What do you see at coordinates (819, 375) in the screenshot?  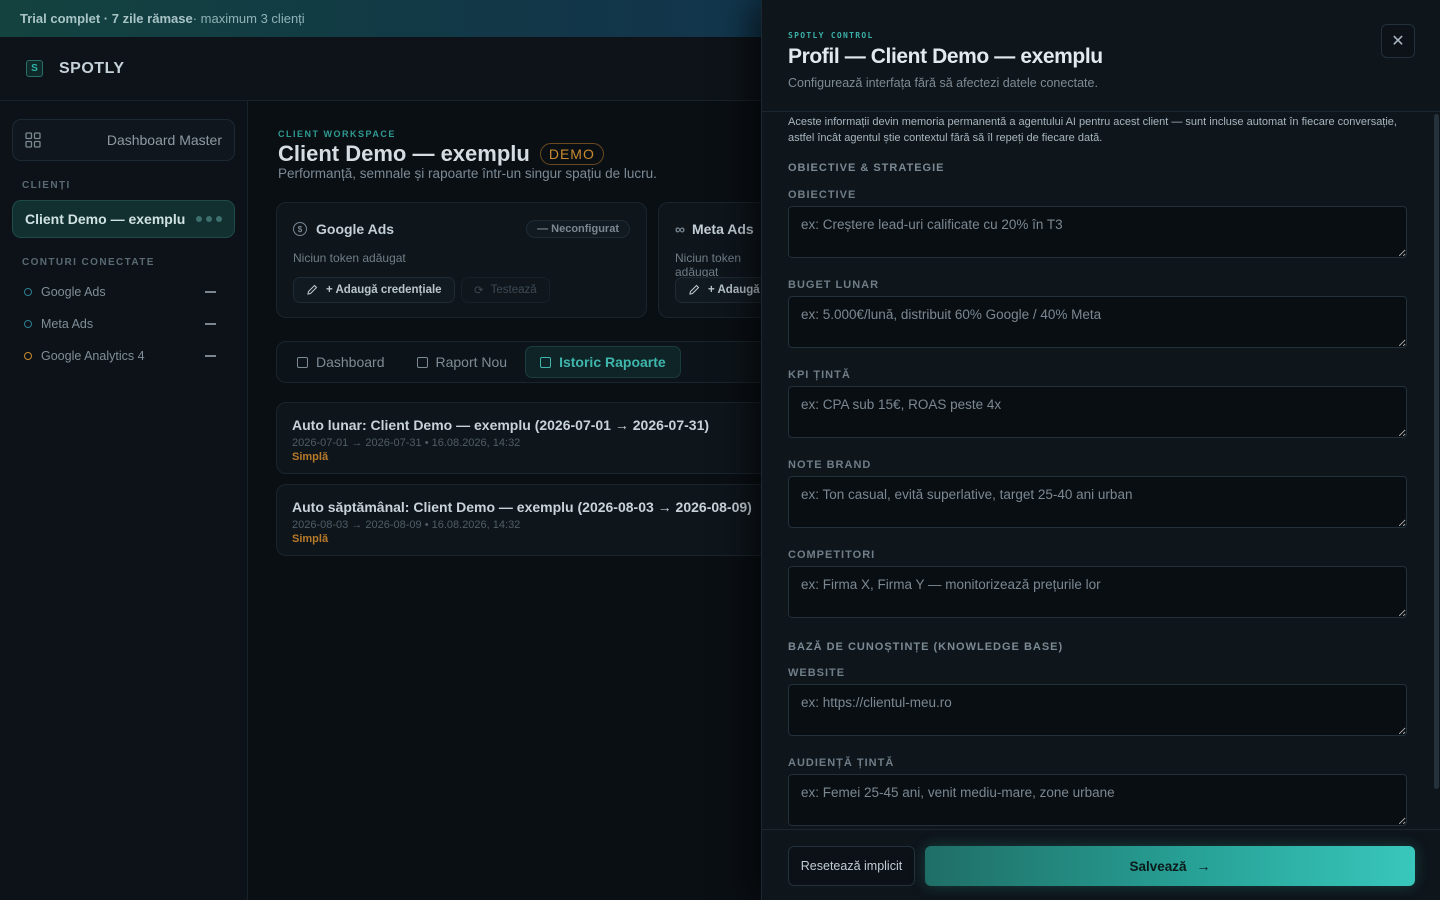 I see `kpi-label: KPI ȚINTĂ` at bounding box center [819, 375].